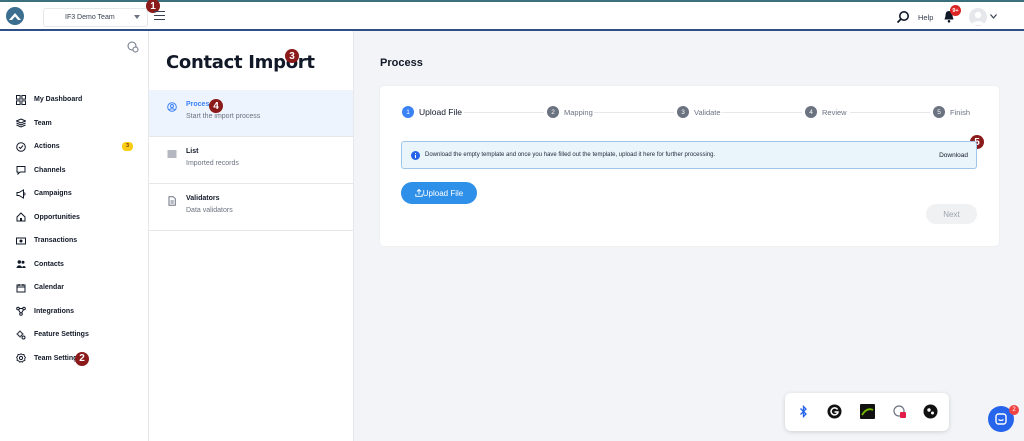 Image resolution: width=1024 pixels, height=441 pixels. I want to click on step-mapping: 2 Mapping, so click(570, 112).